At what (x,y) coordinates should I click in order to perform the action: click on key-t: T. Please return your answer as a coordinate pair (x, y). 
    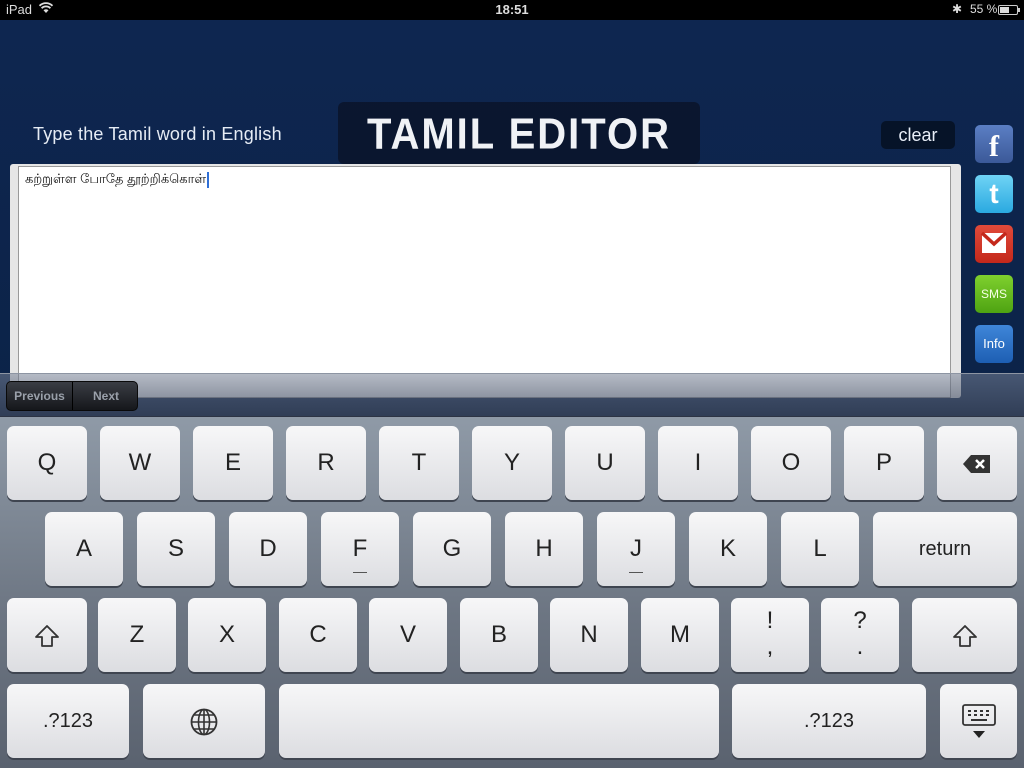
    Looking at the image, I should click on (419, 463).